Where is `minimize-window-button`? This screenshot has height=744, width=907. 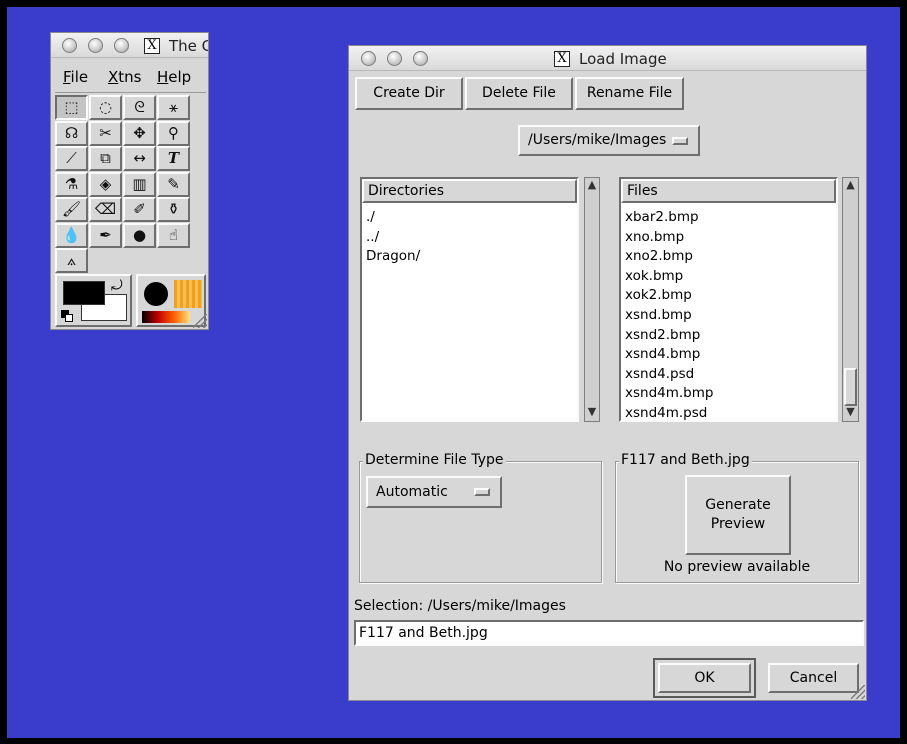 minimize-window-button is located at coordinates (95, 45).